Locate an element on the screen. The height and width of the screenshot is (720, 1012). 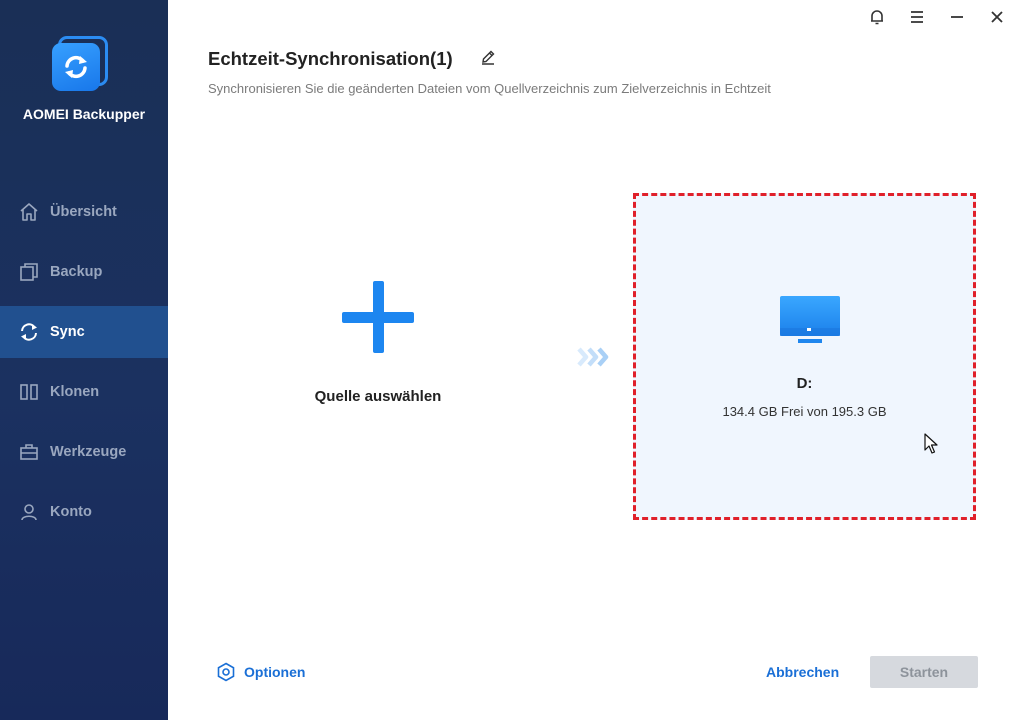
sidebar-item-label: Übersicht is located at coordinates (83, 212).